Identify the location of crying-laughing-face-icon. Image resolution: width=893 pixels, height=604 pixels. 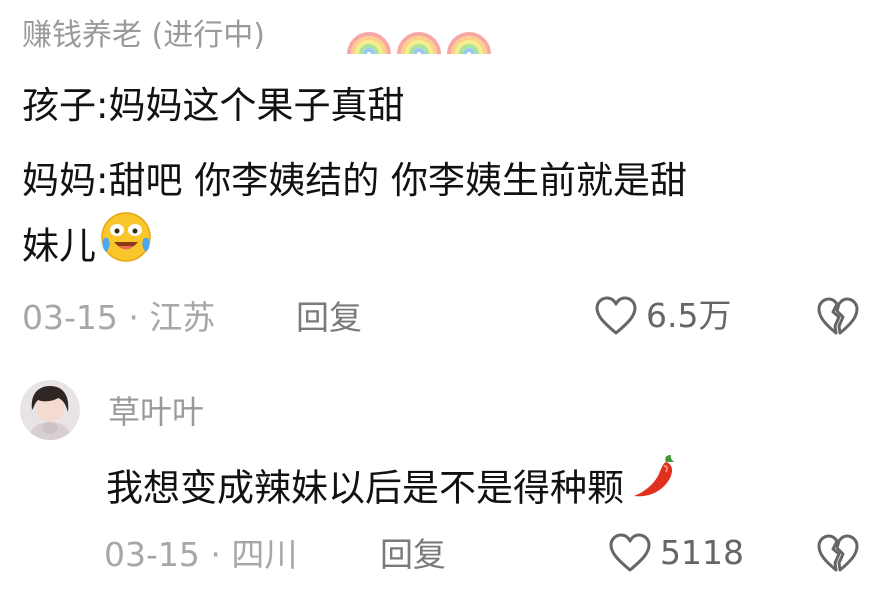
(126, 243).